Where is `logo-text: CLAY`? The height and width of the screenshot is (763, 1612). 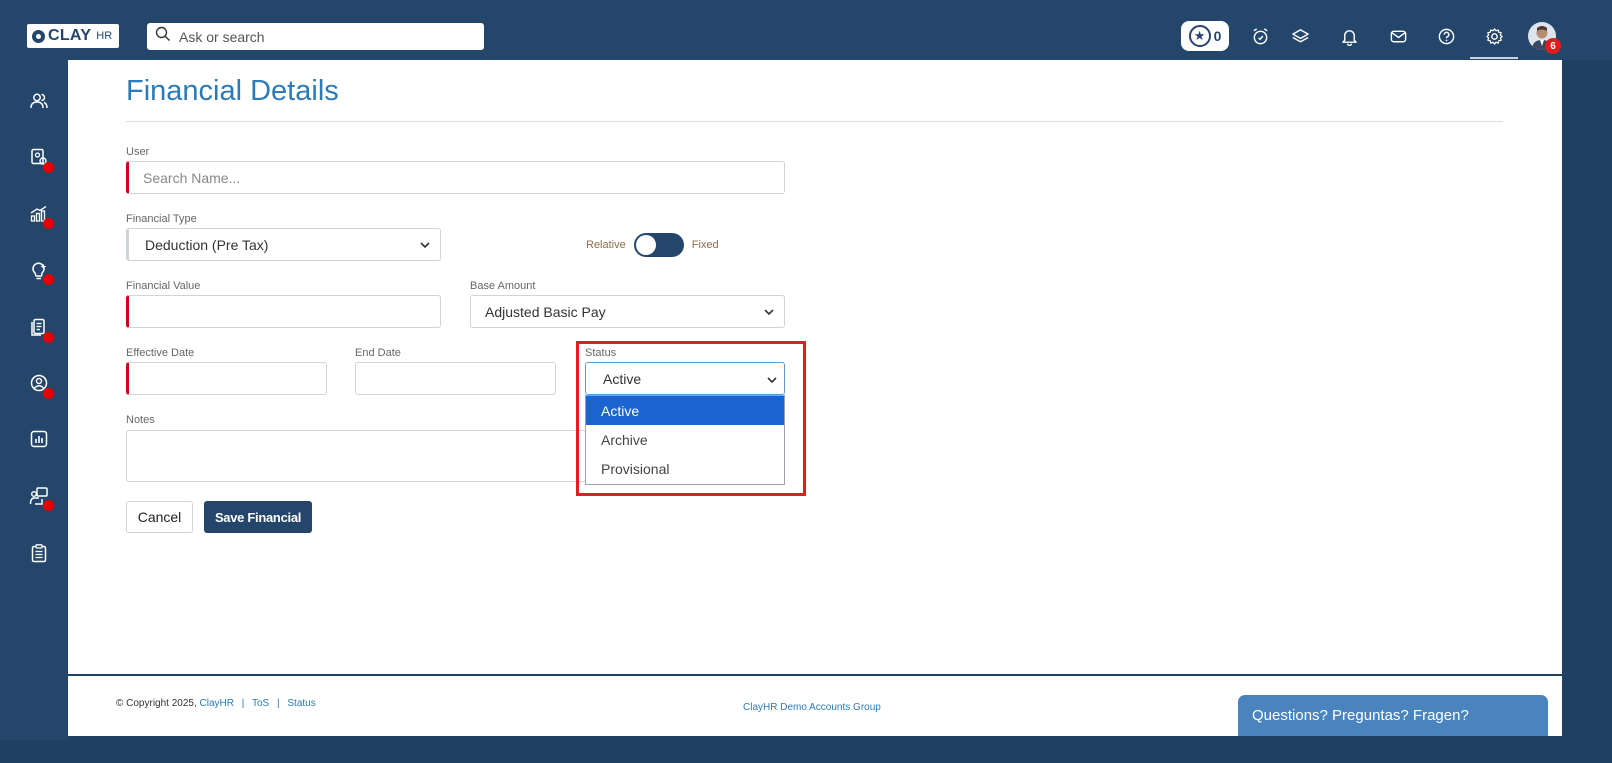 logo-text: CLAY is located at coordinates (70, 35).